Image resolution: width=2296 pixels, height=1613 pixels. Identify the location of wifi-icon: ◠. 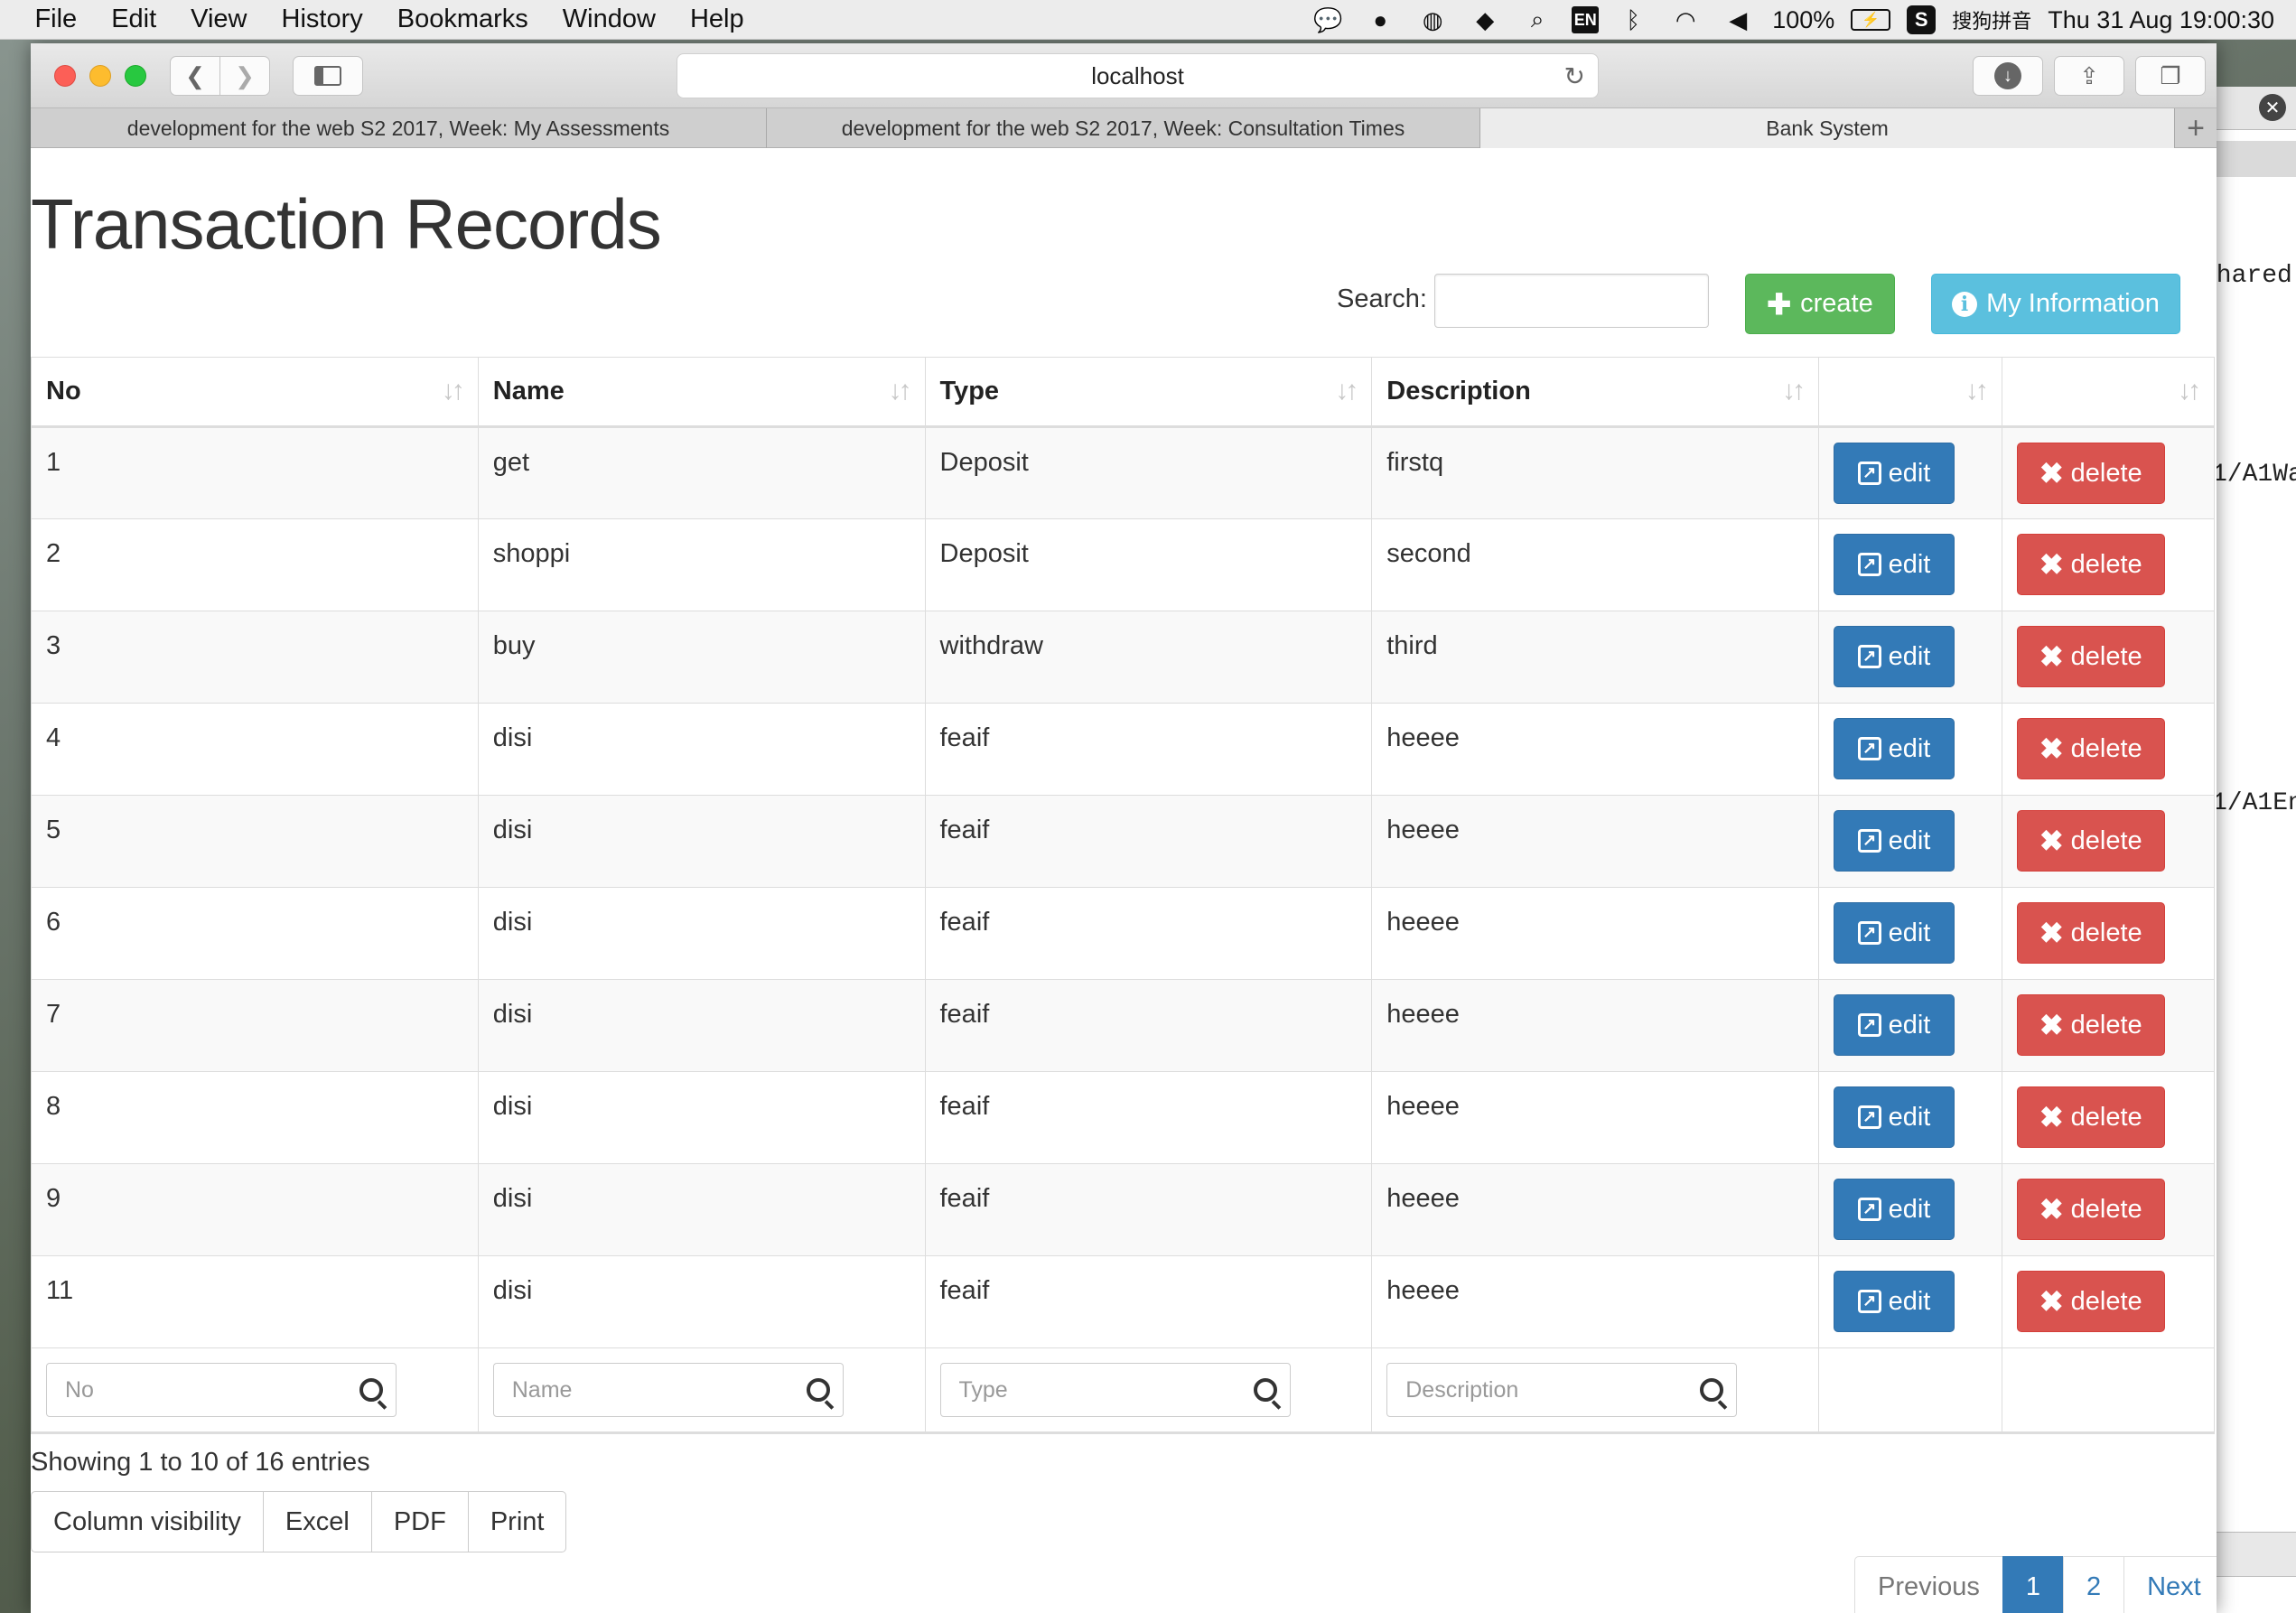
(1685, 20).